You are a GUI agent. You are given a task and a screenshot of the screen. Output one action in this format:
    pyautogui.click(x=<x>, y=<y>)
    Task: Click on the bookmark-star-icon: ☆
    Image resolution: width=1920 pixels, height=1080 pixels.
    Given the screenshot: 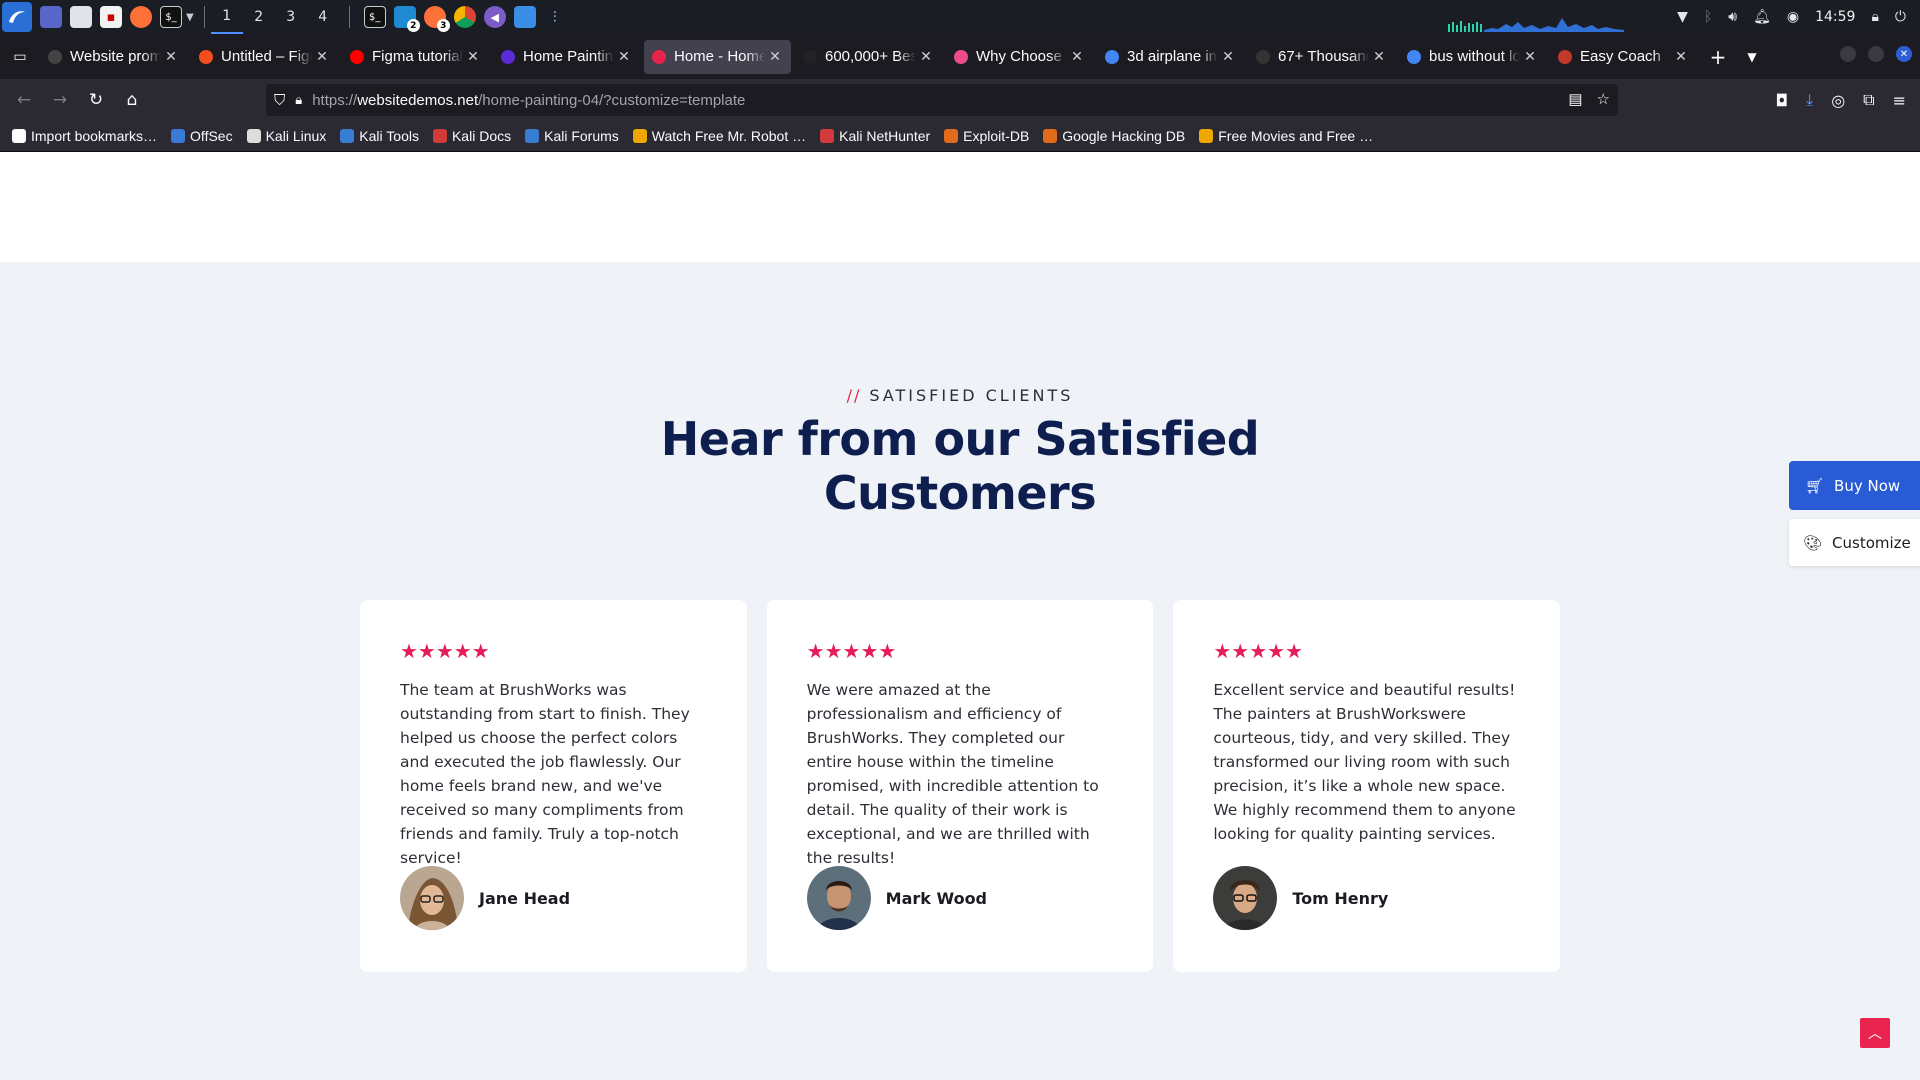 What is the action you would take?
    pyautogui.click(x=1603, y=99)
    